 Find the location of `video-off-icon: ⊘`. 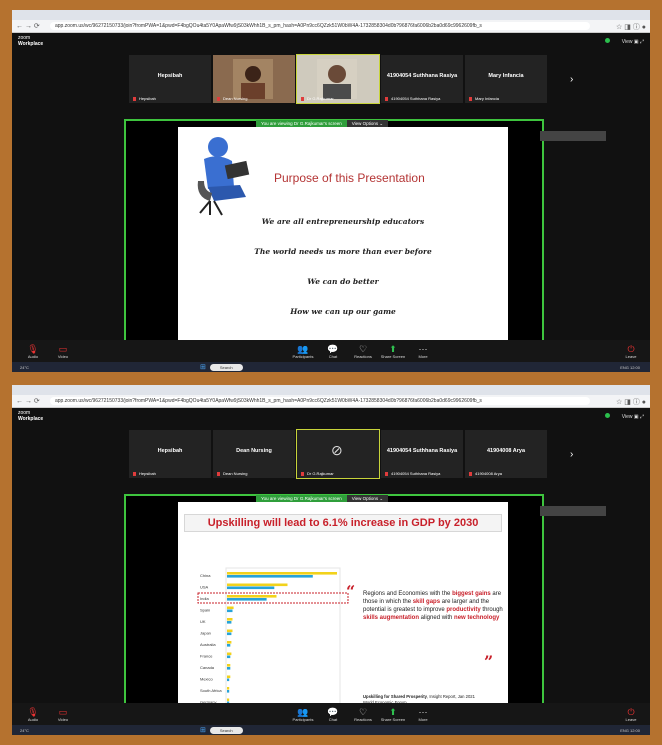

video-off-icon: ⊘ is located at coordinates (337, 450).